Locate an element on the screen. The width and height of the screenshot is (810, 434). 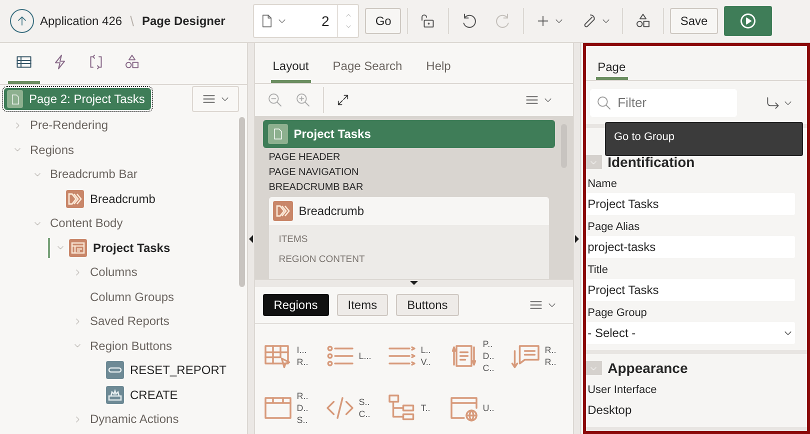
tree-node: RESET_REPORT is located at coordinates (178, 370).